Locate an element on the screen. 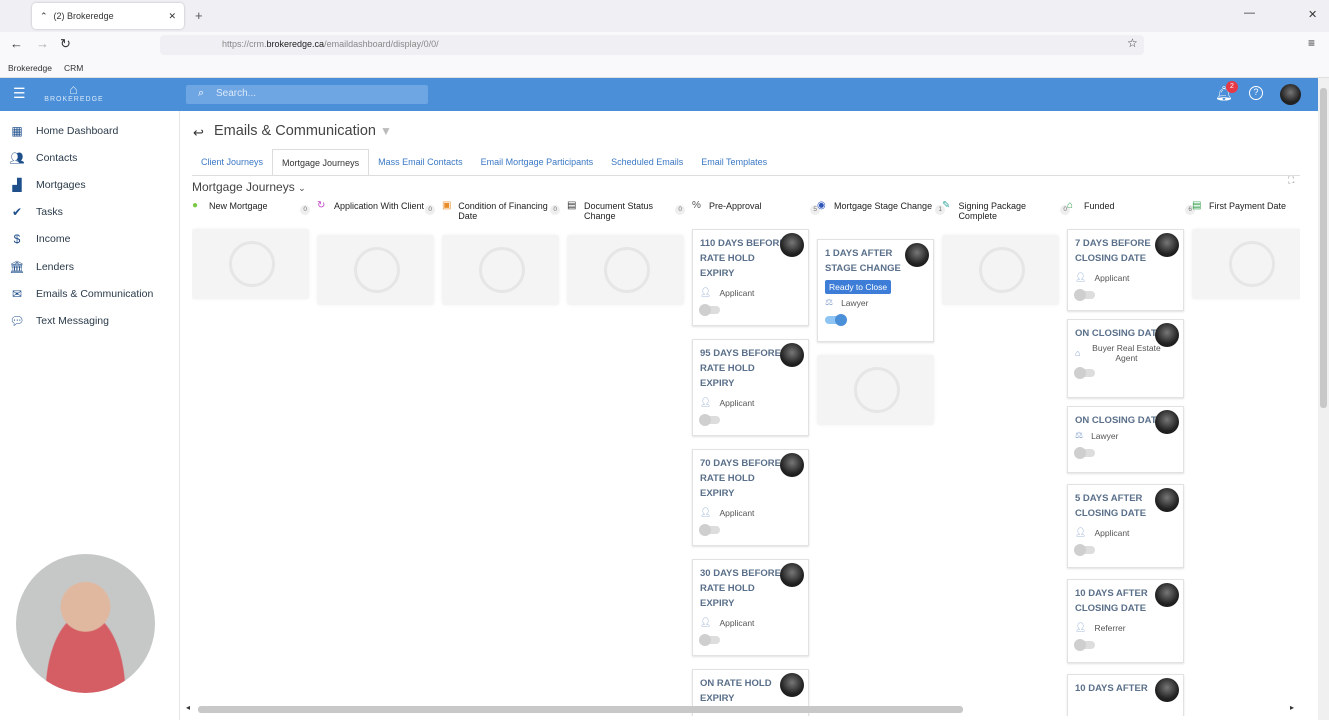  column-header: ↻ Application With Client 0 is located at coordinates (377, 213).